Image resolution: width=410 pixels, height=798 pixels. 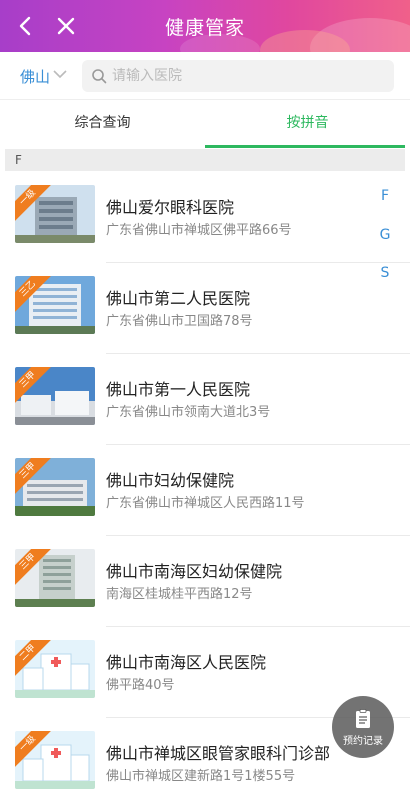 I want to click on page-title: 健康管家, so click(x=204, y=28).